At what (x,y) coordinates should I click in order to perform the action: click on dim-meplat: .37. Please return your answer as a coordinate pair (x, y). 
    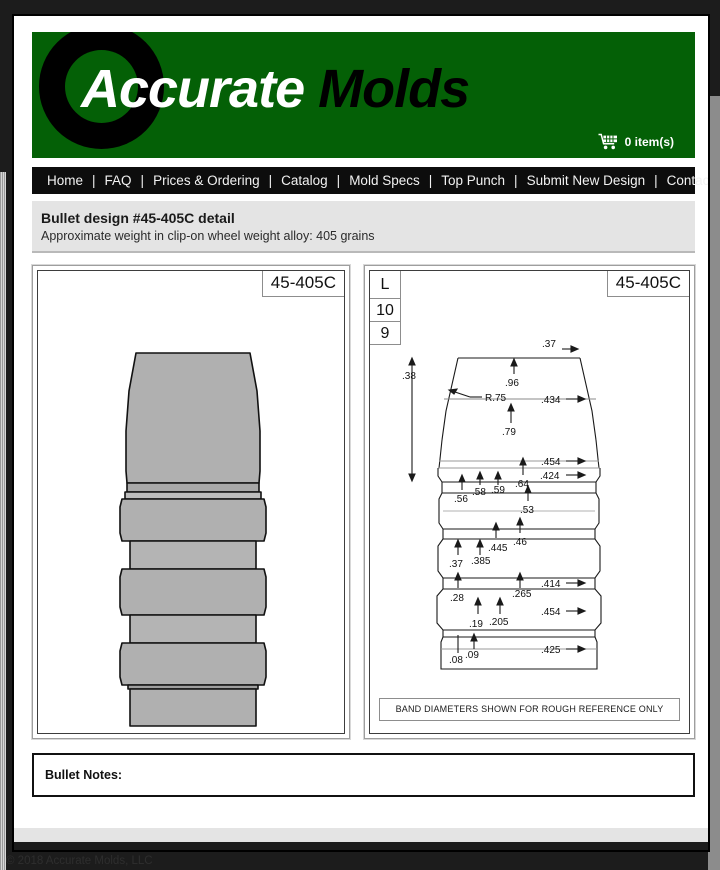
    Looking at the image, I should click on (549, 344).